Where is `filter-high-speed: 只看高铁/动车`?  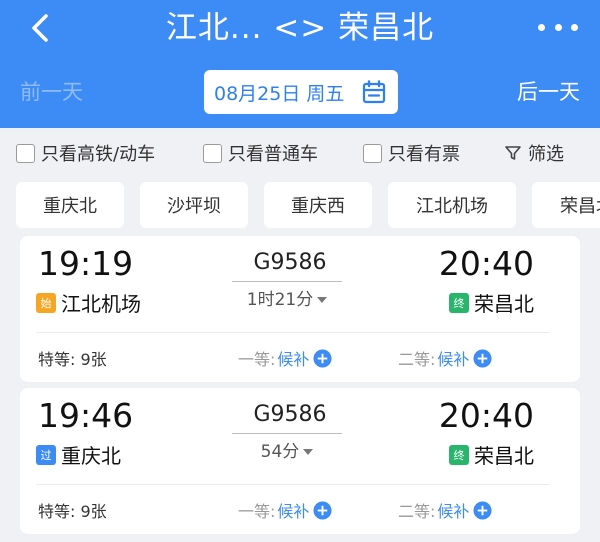 filter-high-speed: 只看高铁/动车 is located at coordinates (85, 153).